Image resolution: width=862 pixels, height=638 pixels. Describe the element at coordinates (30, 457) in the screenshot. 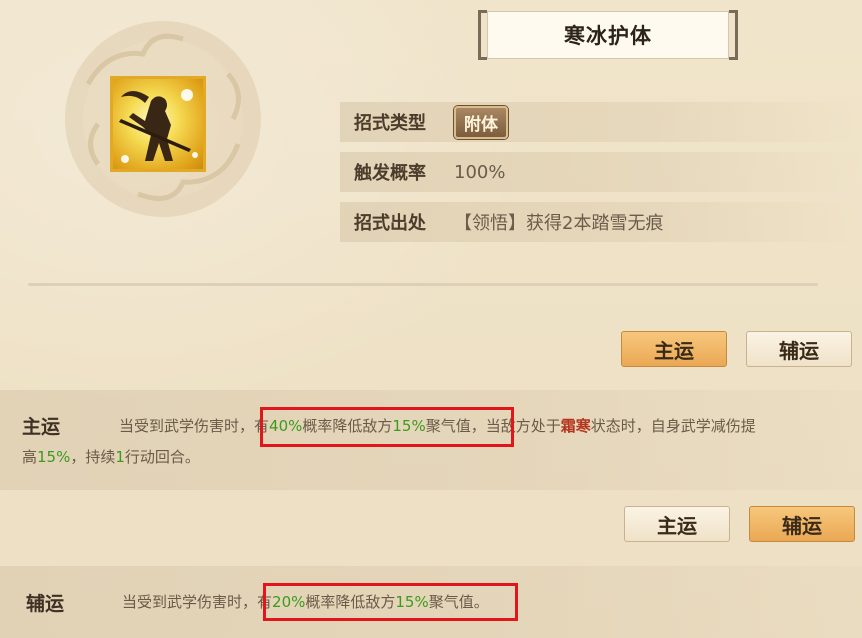

I see `main-effect-text-7: 高` at that location.